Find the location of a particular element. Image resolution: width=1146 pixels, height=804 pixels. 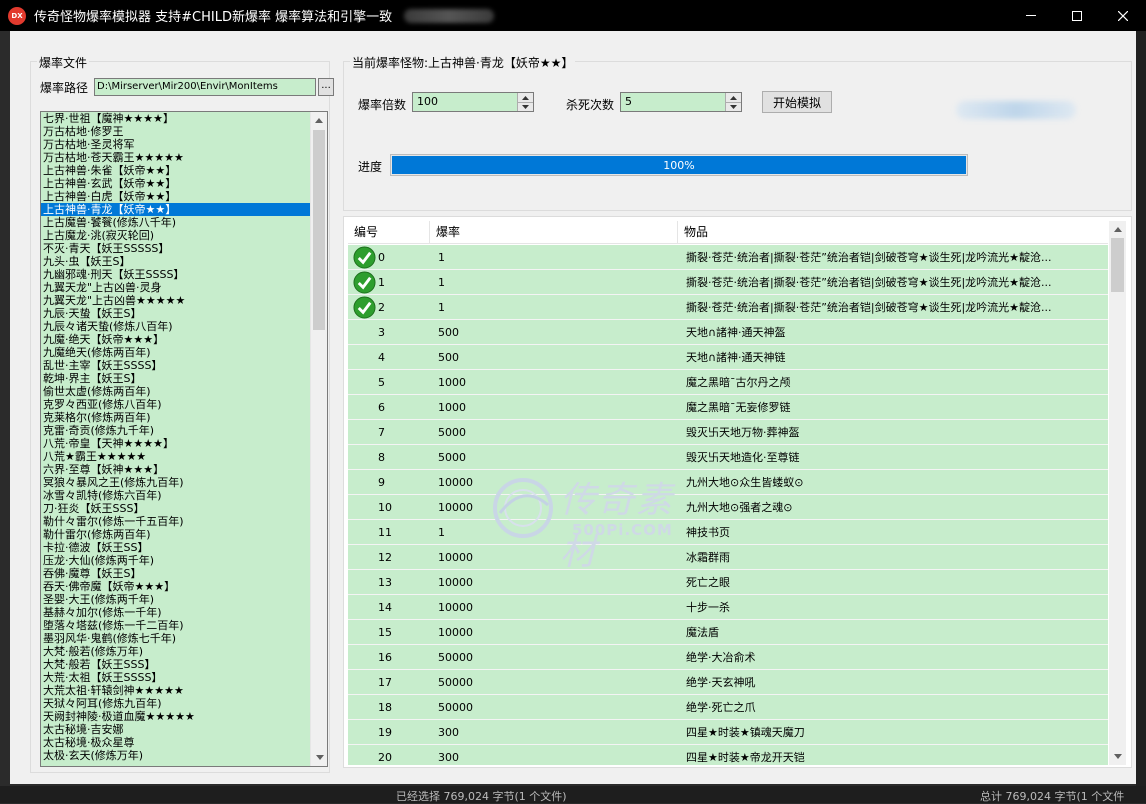

monster-list-item: 八荒★霸王★★★★★ is located at coordinates (176, 456).